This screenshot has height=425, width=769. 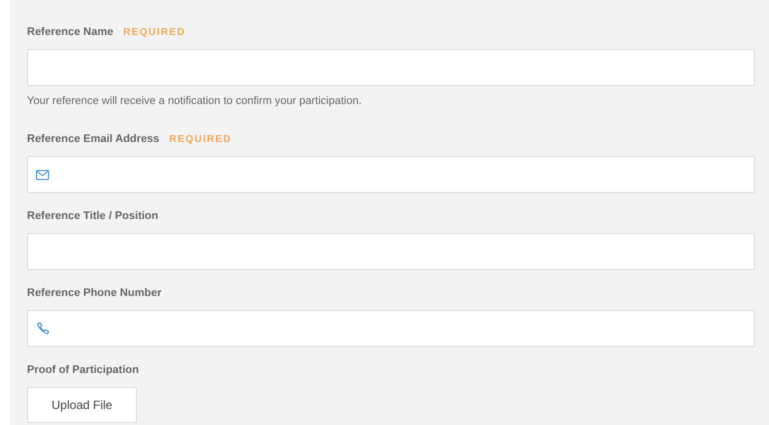 I want to click on phone-icon, so click(x=43, y=329).